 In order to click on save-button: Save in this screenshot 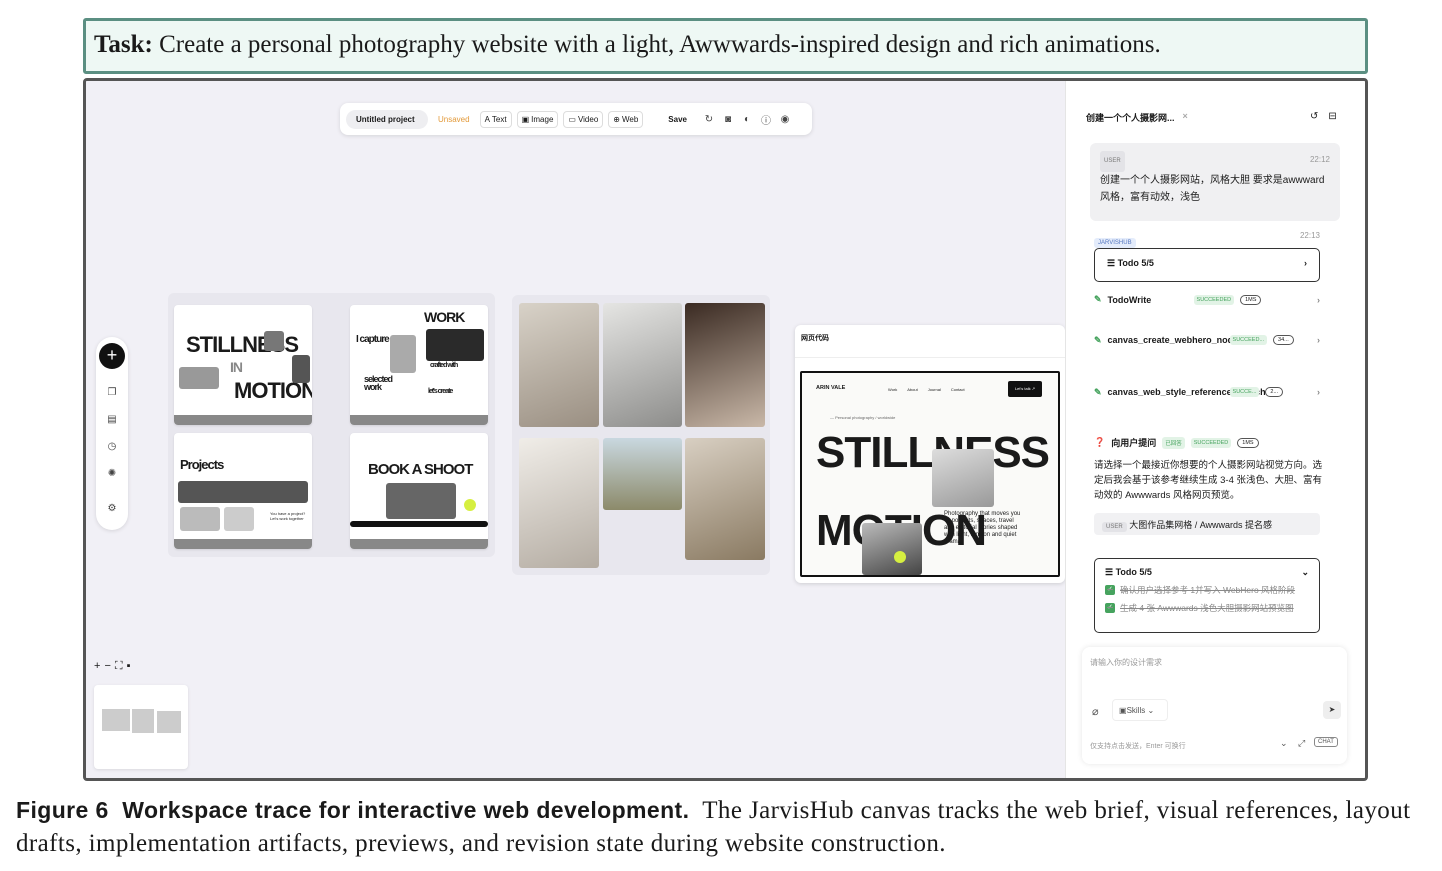, I will do `click(672, 119)`.